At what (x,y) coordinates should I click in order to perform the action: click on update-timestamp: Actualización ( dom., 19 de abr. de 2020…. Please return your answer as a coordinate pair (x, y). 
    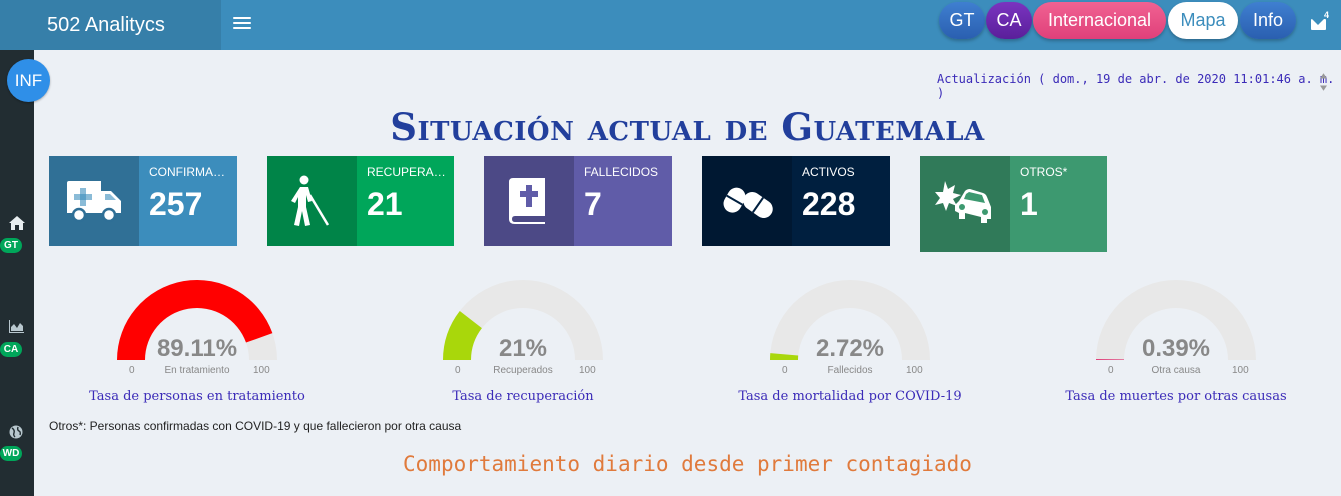
    Looking at the image, I should click on (1136, 86).